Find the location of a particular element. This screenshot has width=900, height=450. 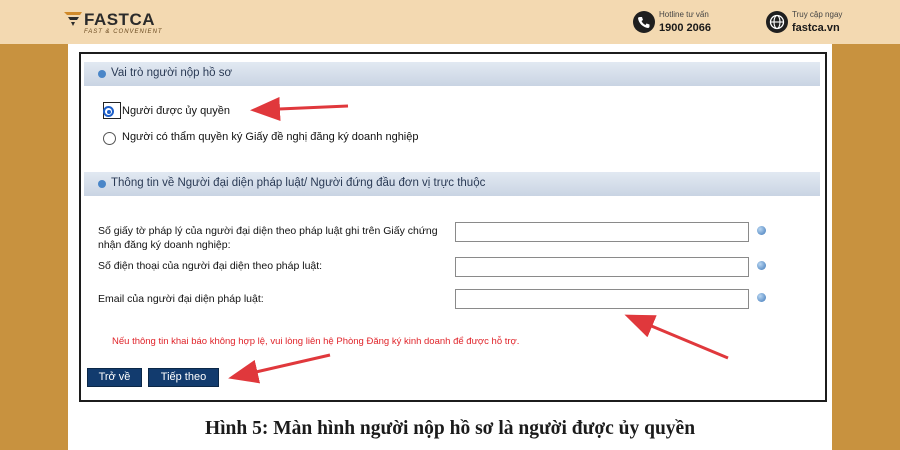

arrow-to-next-button is located at coordinates (279, 368).